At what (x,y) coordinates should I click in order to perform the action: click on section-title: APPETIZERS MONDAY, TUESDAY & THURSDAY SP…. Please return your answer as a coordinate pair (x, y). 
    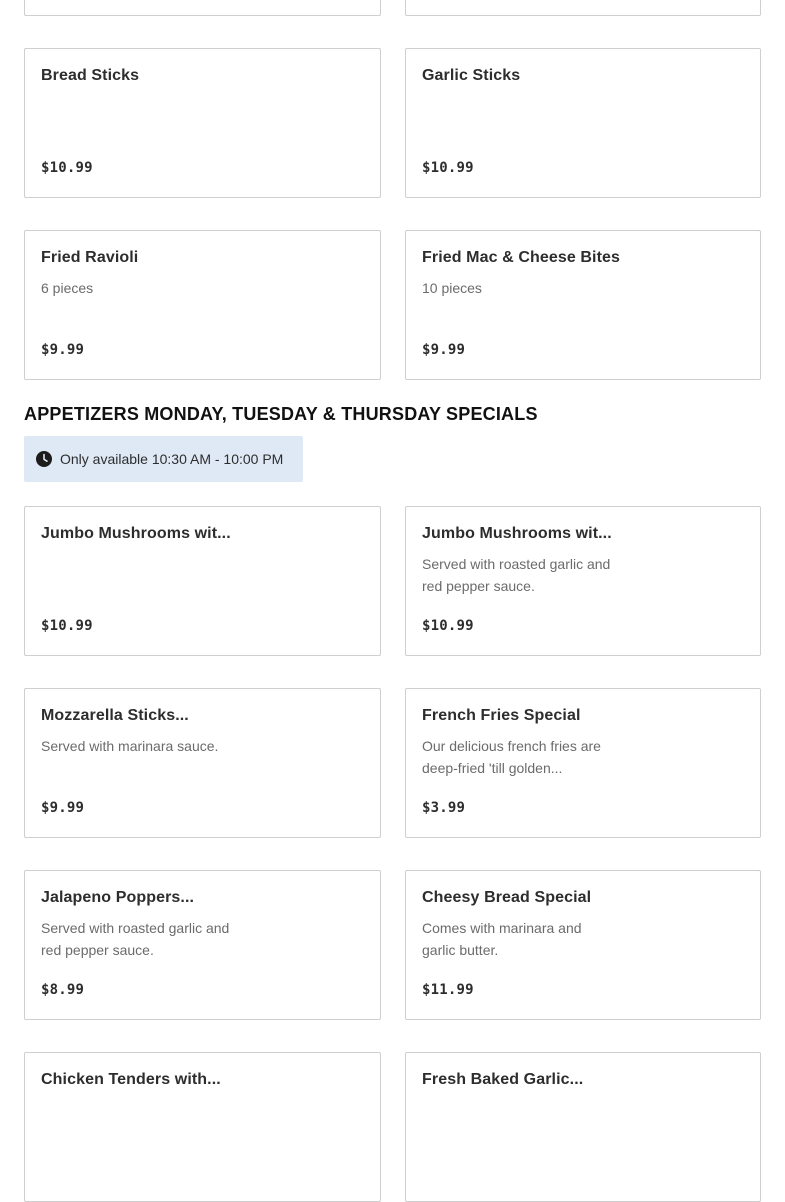
    Looking at the image, I should click on (281, 414).